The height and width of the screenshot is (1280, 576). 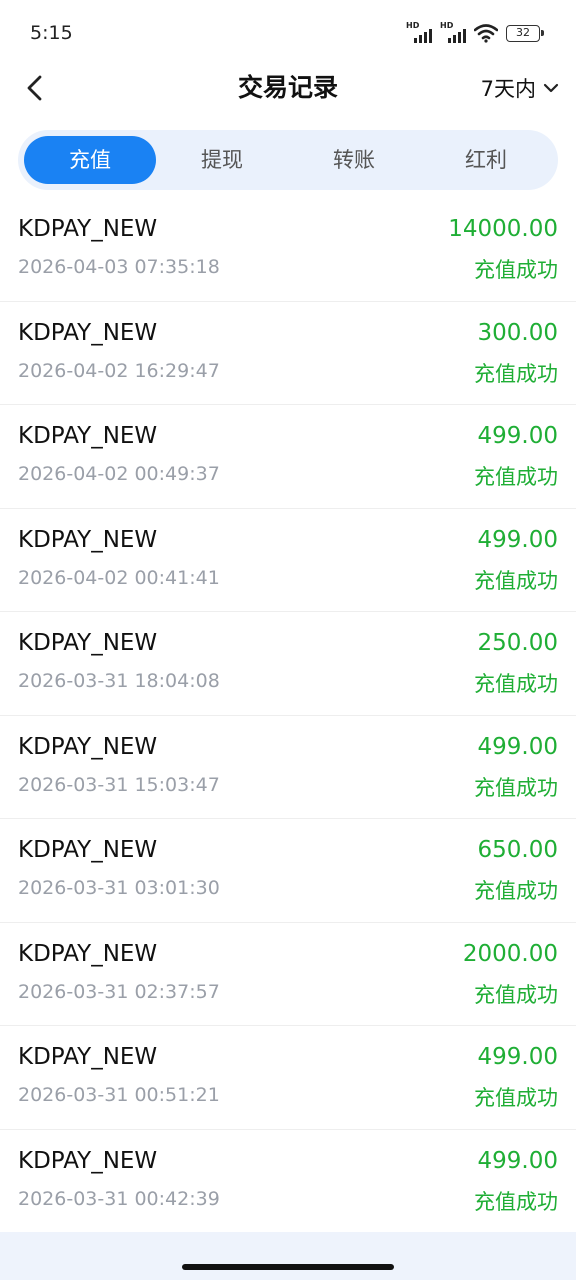 What do you see at coordinates (119, 370) in the screenshot?
I see `transaction-time: 2026-04-02 16:29:47` at bounding box center [119, 370].